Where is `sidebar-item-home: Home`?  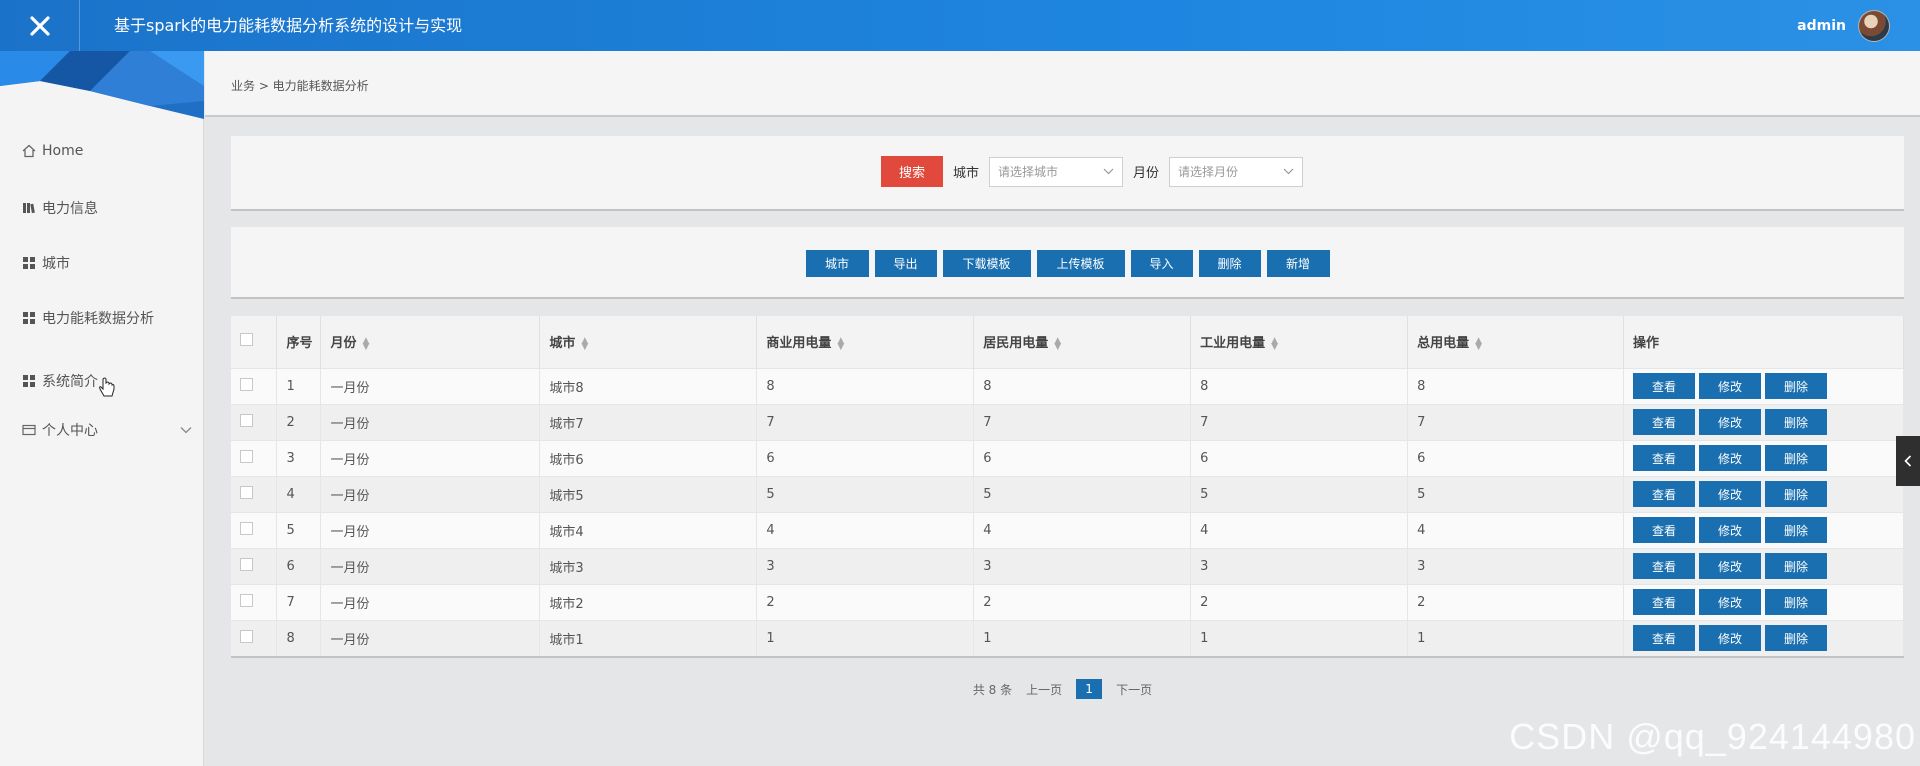 sidebar-item-home: Home is located at coordinates (107, 151).